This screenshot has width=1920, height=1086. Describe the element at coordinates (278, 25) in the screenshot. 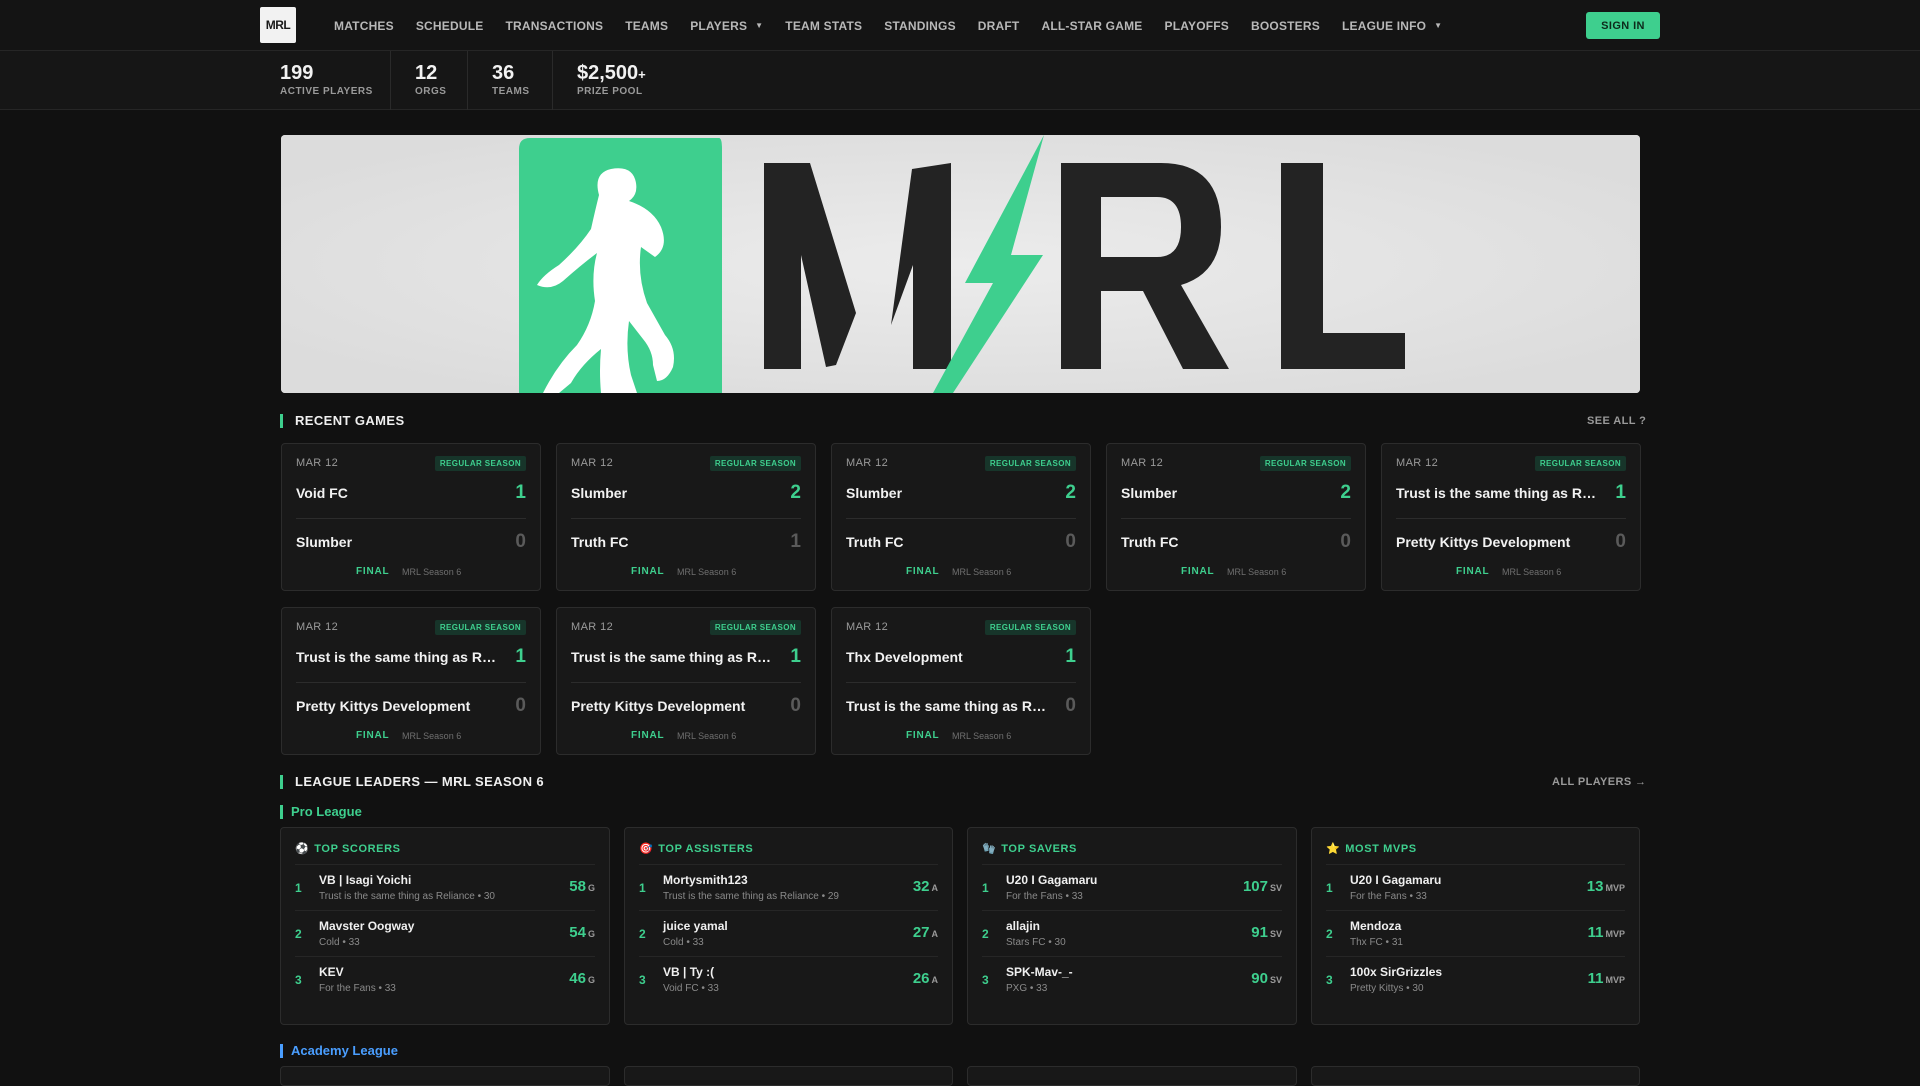

I see `mrl-logo: MRL` at that location.